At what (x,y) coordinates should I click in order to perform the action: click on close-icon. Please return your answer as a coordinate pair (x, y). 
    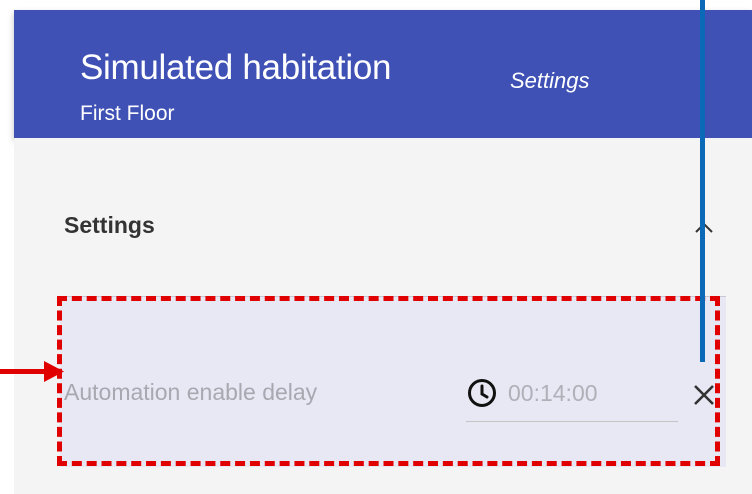
    Looking at the image, I should click on (704, 395).